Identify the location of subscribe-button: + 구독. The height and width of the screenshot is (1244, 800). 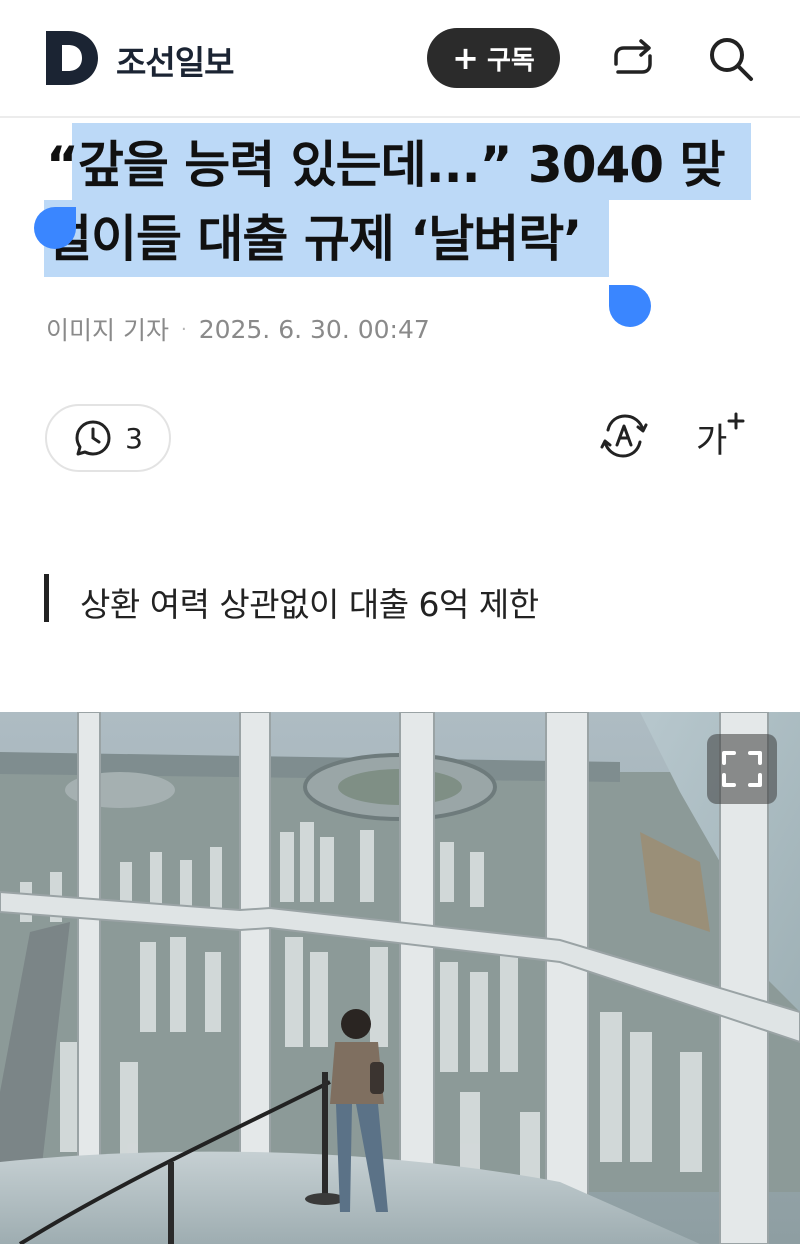
(493, 58).